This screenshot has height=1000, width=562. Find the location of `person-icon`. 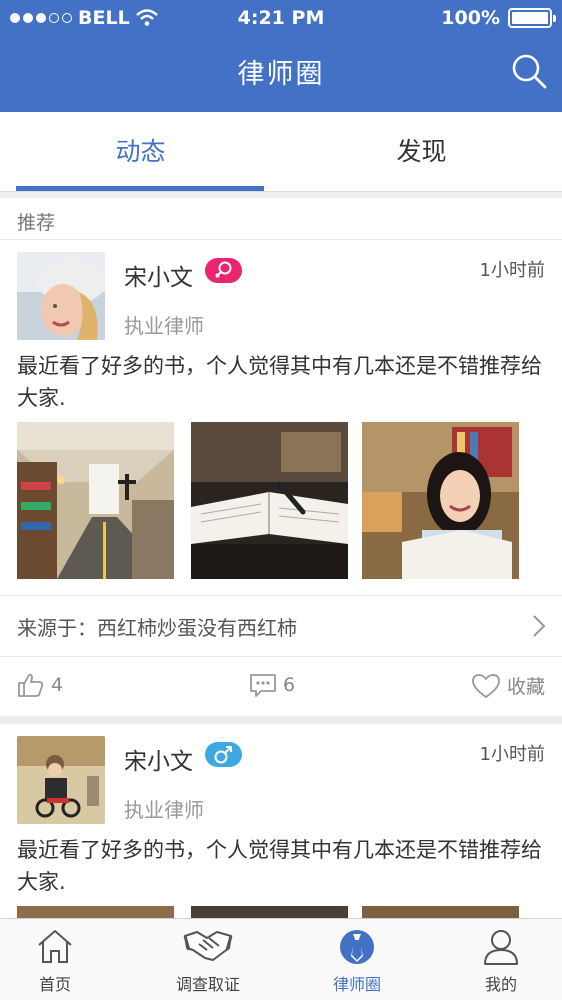

person-icon is located at coordinates (501, 947).